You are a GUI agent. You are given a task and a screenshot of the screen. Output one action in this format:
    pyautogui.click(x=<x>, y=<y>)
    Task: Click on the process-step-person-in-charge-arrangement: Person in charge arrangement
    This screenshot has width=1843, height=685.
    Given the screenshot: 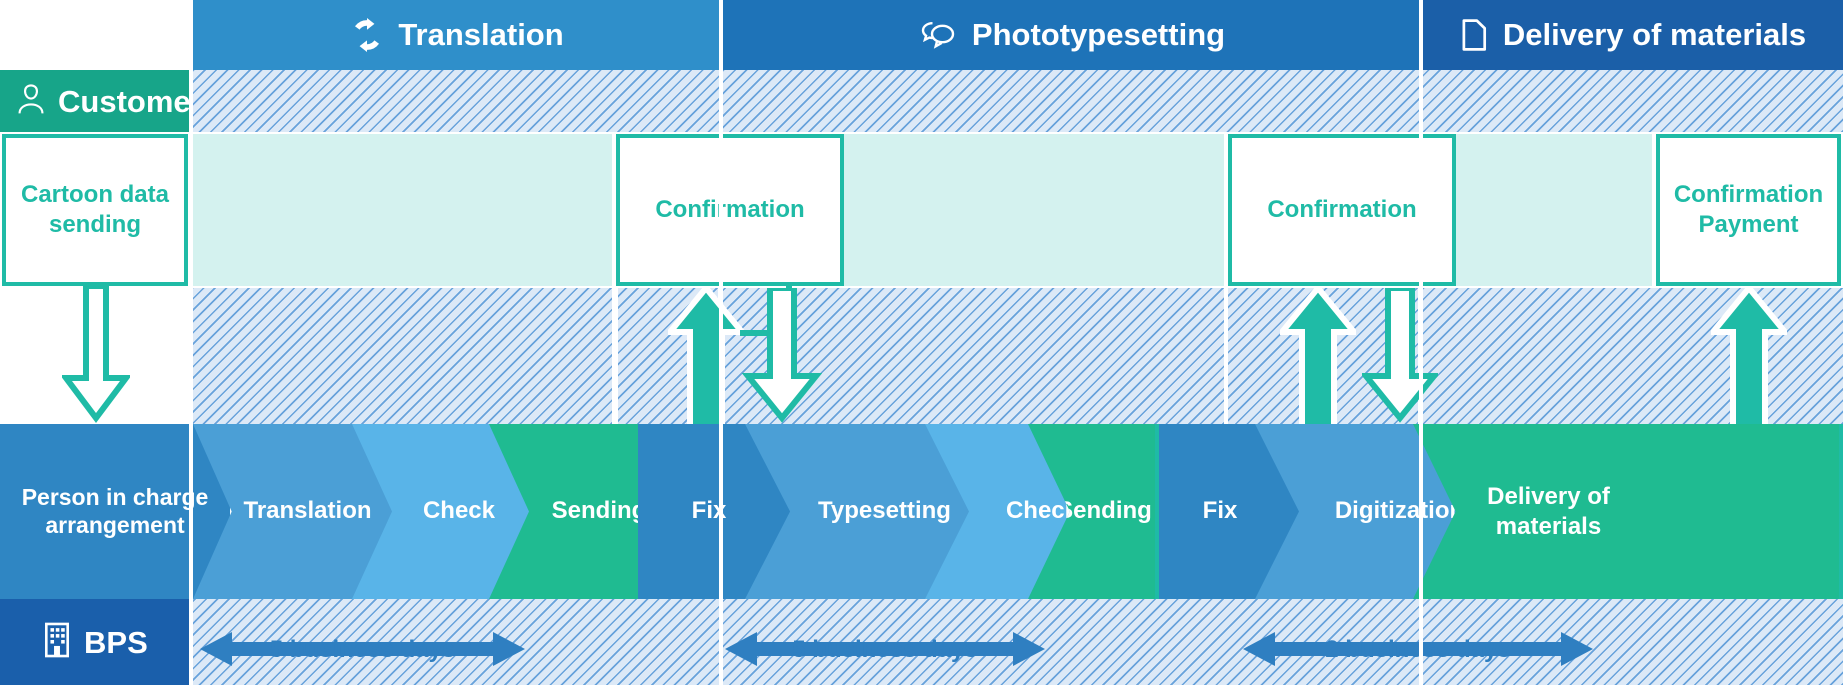 What is the action you would take?
    pyautogui.click(x=115, y=511)
    